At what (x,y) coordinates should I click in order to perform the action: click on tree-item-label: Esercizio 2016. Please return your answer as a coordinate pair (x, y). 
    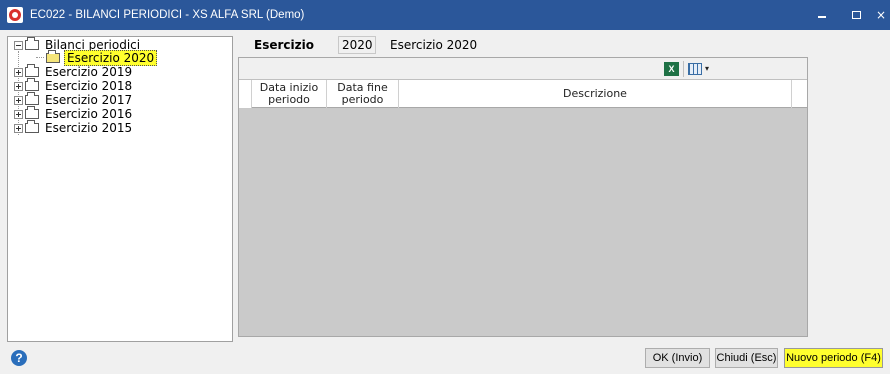
    Looking at the image, I should click on (89, 114).